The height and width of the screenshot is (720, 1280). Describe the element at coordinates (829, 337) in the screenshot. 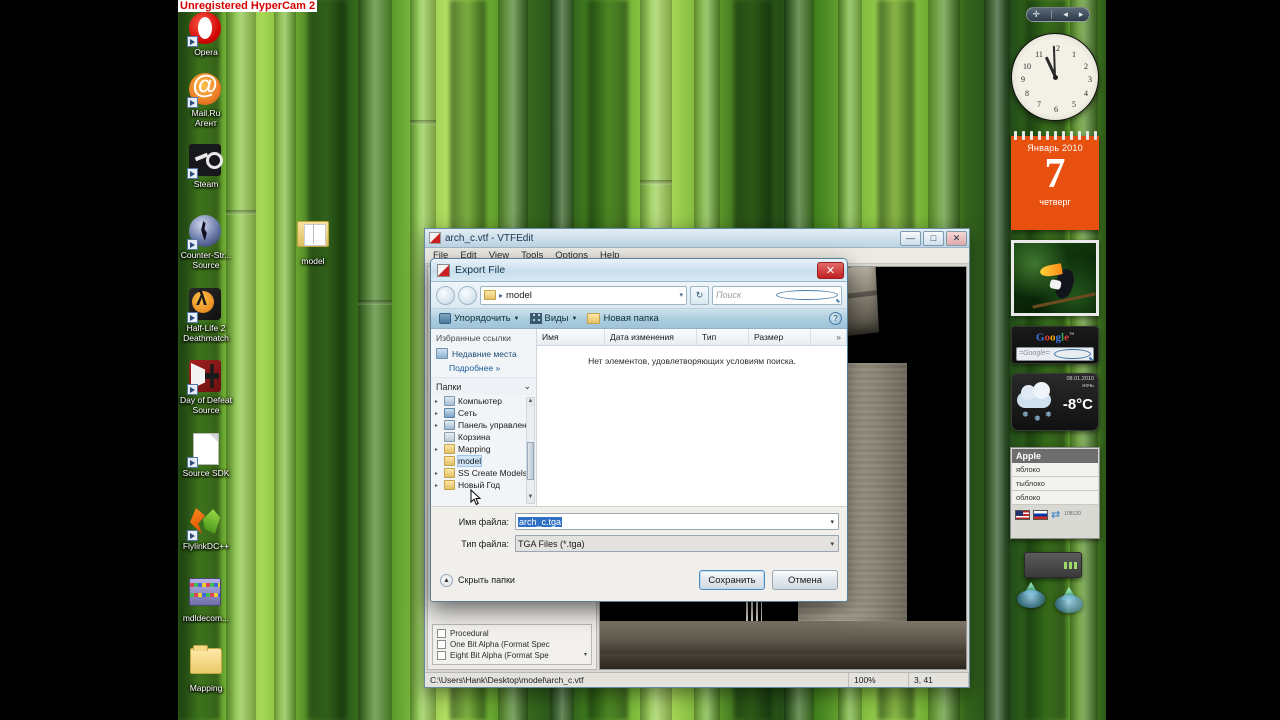

I see `column-more: »` at that location.